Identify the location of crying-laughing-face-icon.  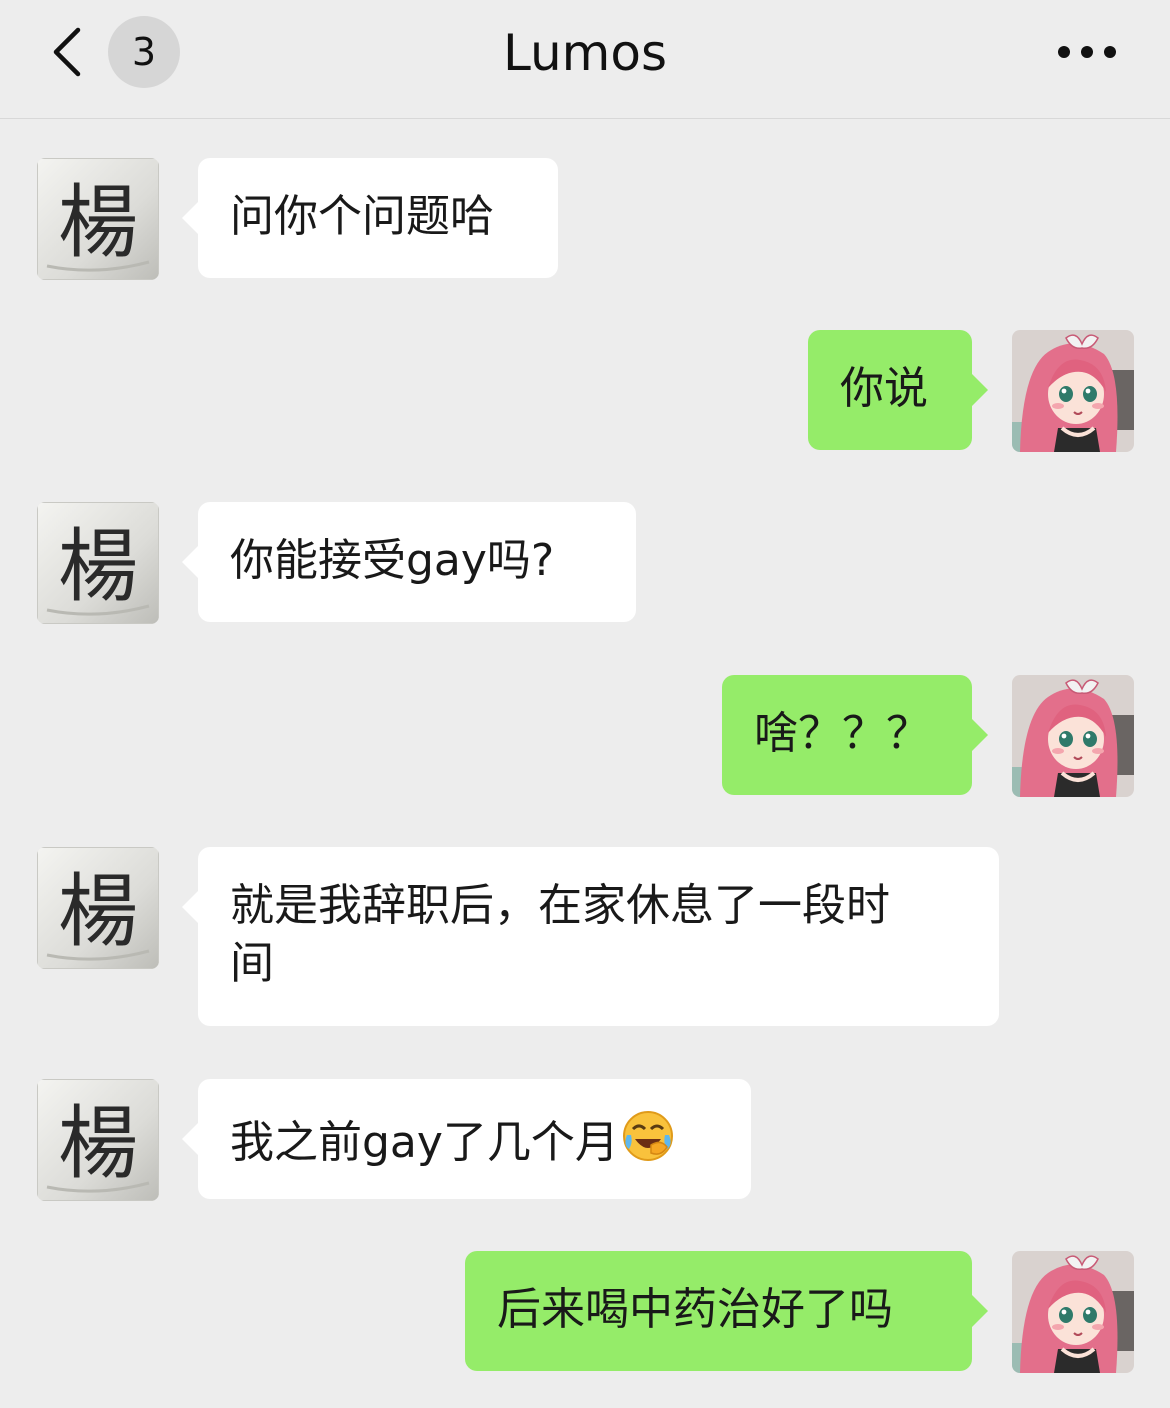
(648, 1143).